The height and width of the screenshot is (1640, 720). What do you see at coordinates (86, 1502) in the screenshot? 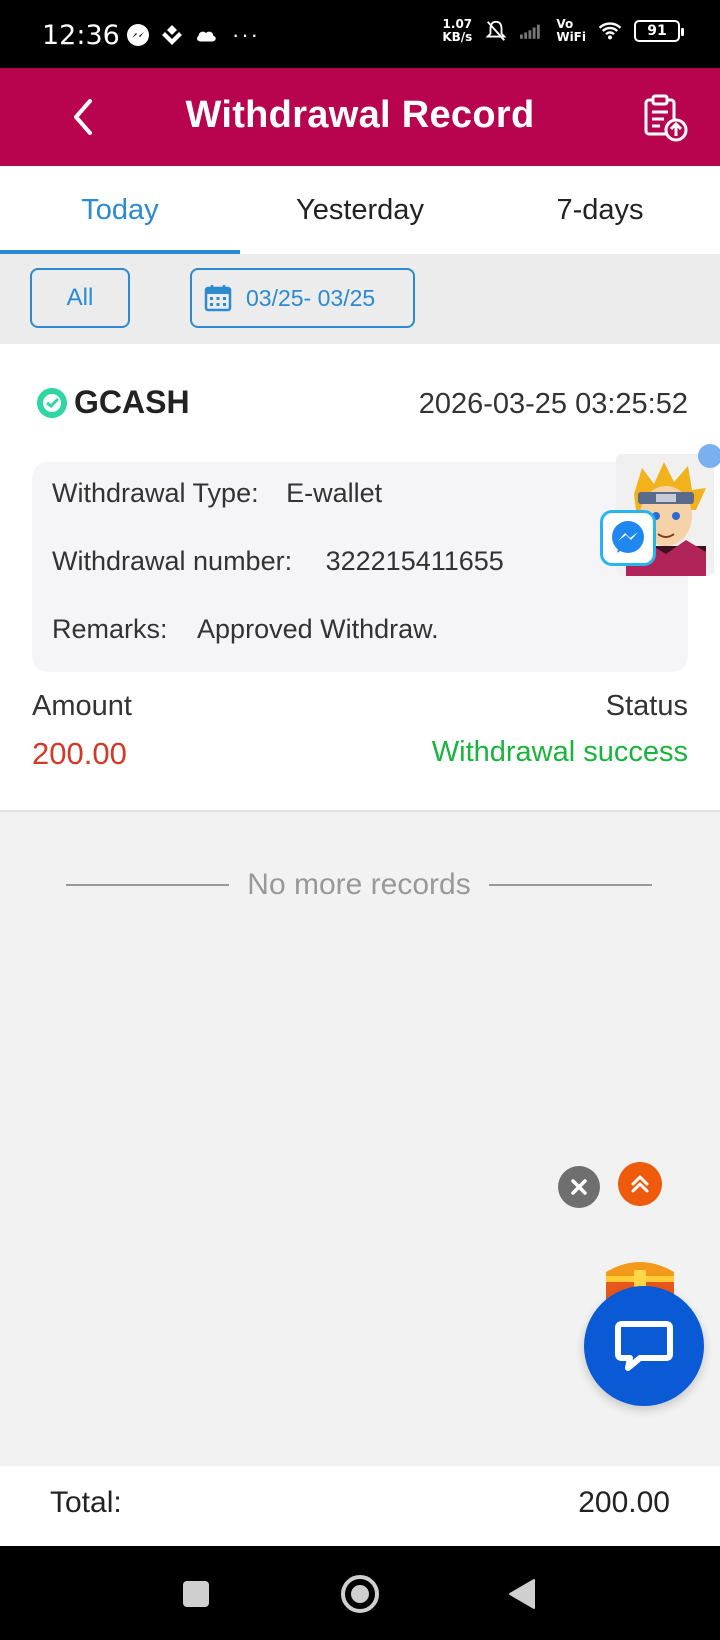
I see `total-label: Total:` at bounding box center [86, 1502].